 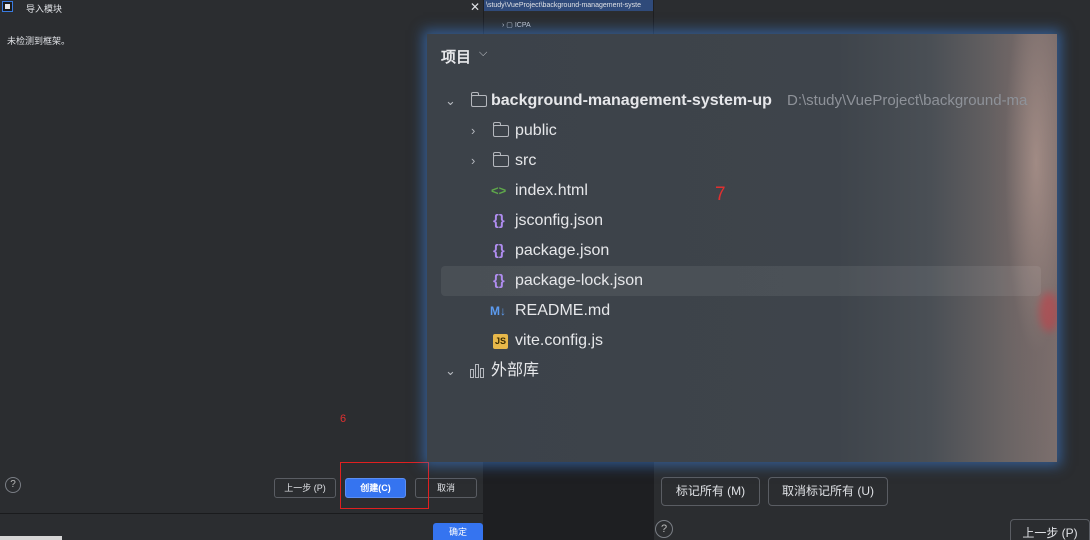 I want to click on root-module-path: D:\study\VueProject\background-ma, so click(x=907, y=100).